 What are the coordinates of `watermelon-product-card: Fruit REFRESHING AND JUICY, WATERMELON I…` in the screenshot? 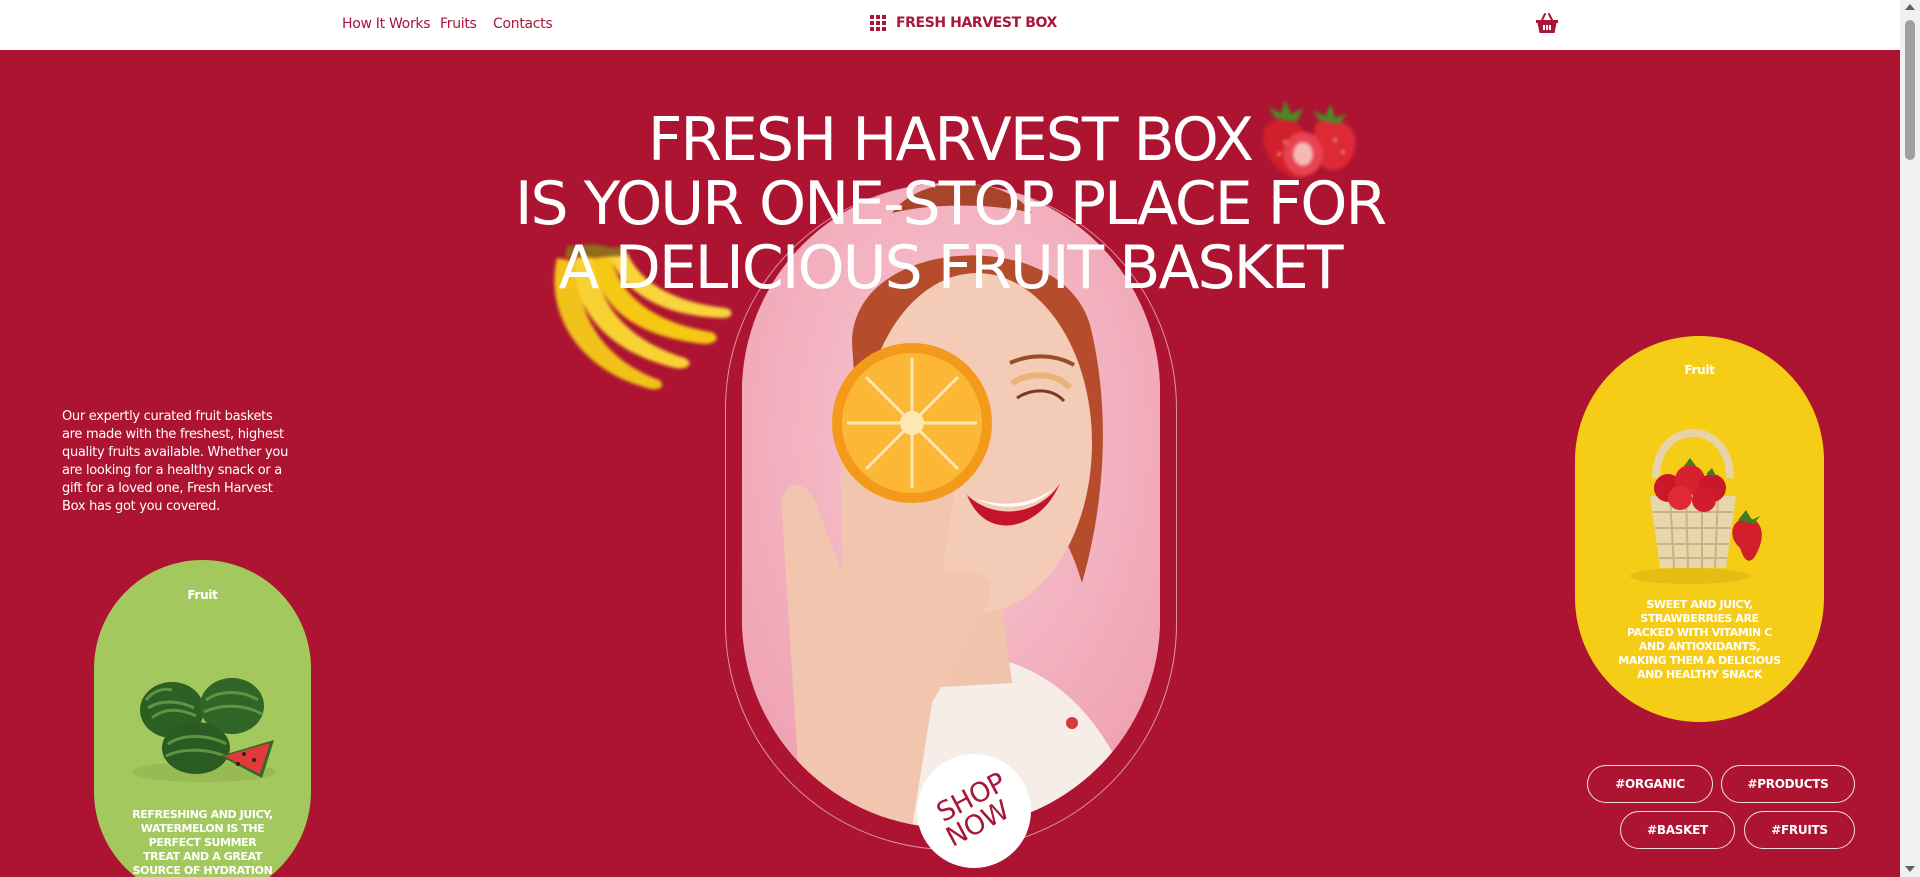 It's located at (202, 718).